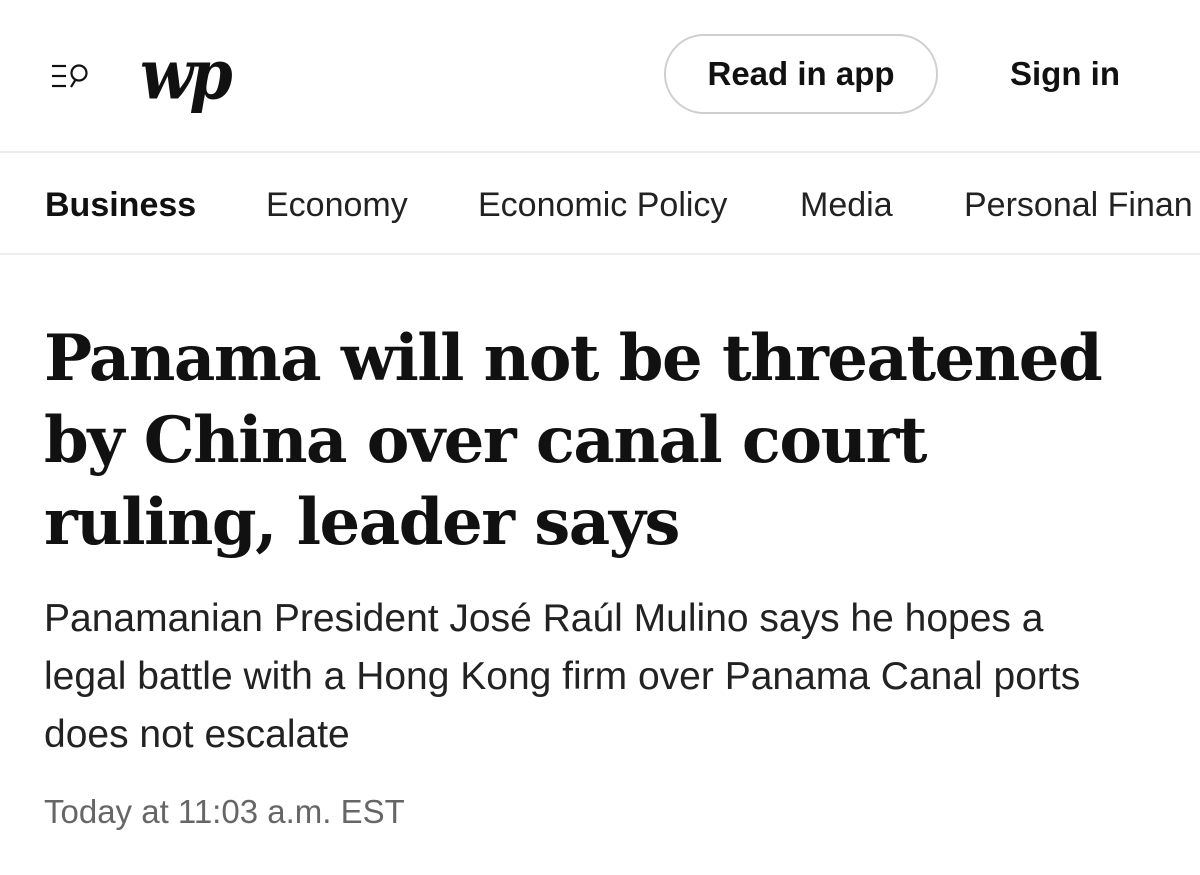  I want to click on article-timestamp: Today at 11:03 a.m. EST, so click(224, 811).